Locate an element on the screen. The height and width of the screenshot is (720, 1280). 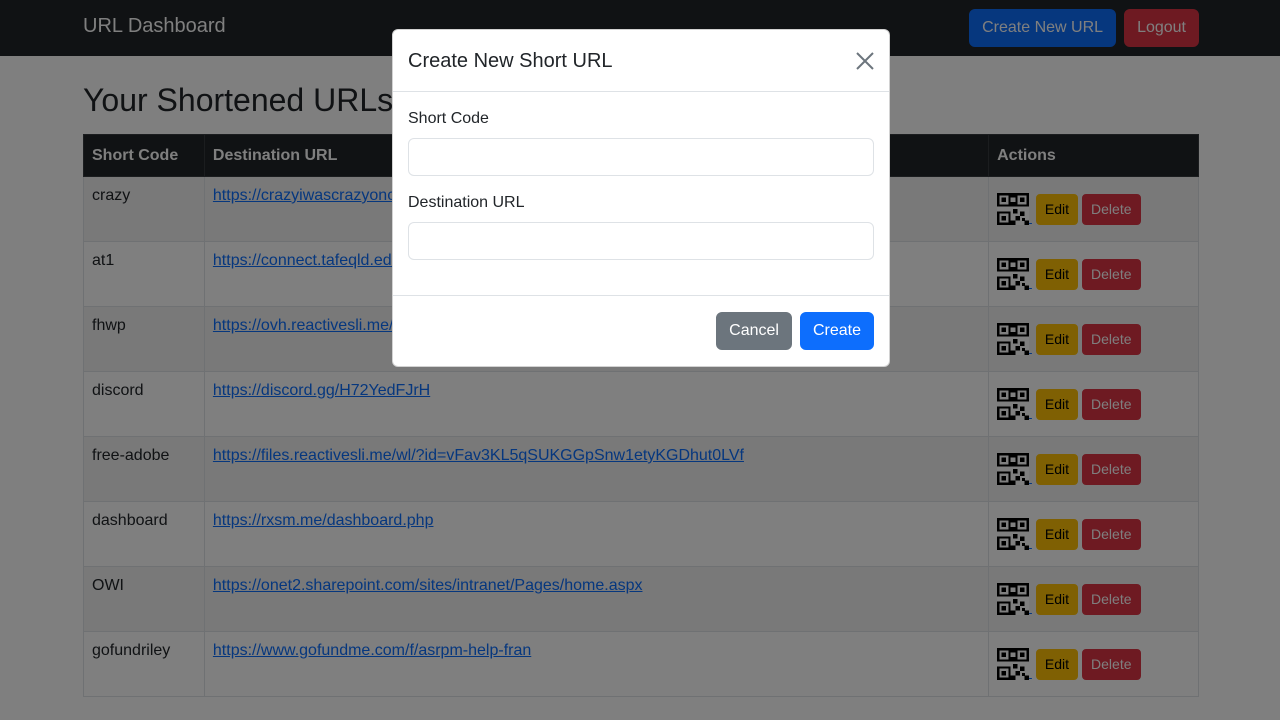
short-code-label: Short Code is located at coordinates (448, 118).